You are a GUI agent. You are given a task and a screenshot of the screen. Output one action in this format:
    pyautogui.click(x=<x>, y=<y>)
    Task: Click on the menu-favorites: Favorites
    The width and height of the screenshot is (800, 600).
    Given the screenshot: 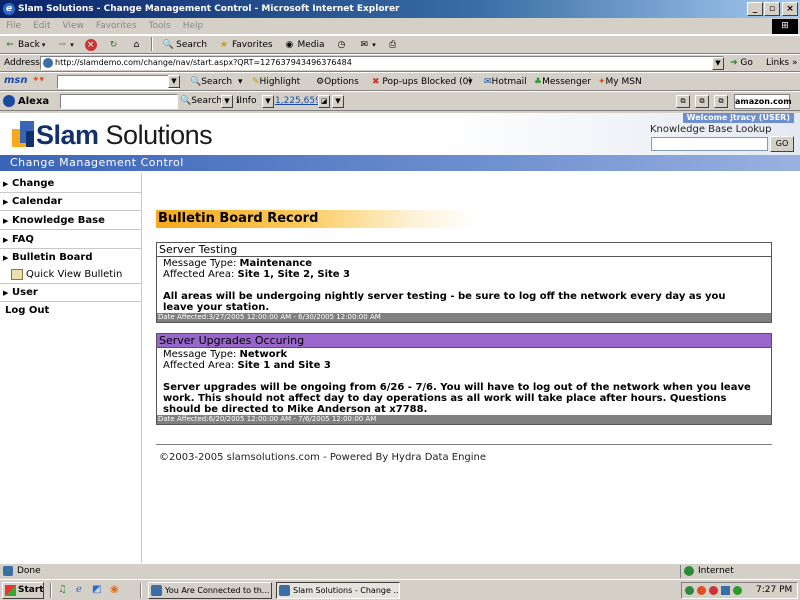 What is the action you would take?
    pyautogui.click(x=116, y=26)
    